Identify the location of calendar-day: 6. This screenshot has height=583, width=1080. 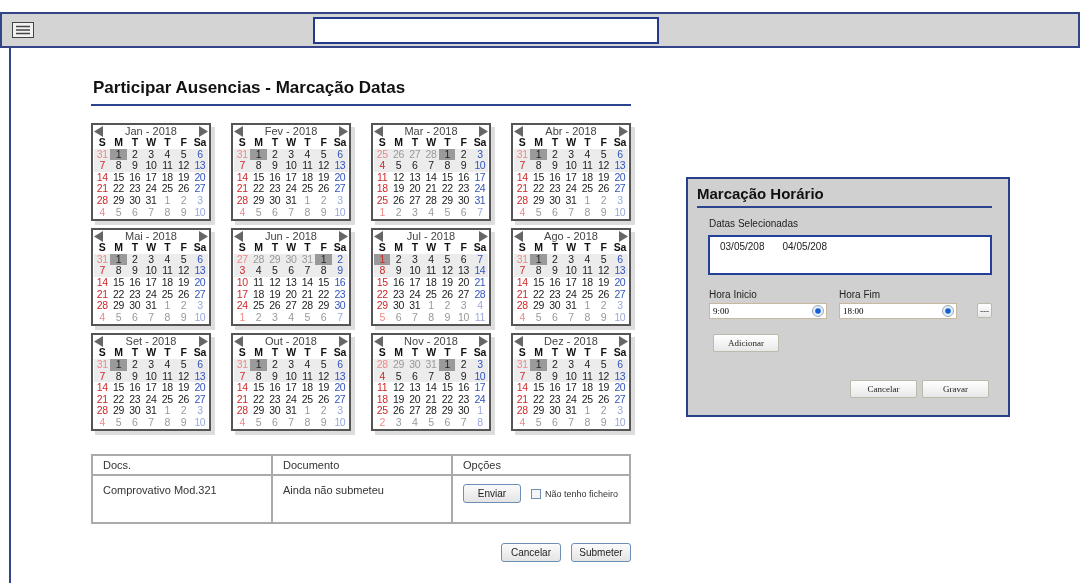
(414, 166).